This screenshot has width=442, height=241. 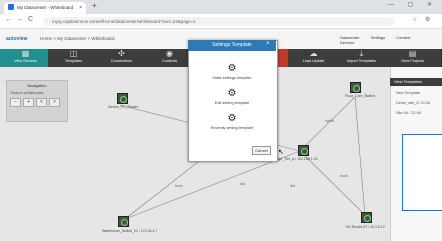 I want to click on download-icon: ⤓, so click(x=361, y=53).